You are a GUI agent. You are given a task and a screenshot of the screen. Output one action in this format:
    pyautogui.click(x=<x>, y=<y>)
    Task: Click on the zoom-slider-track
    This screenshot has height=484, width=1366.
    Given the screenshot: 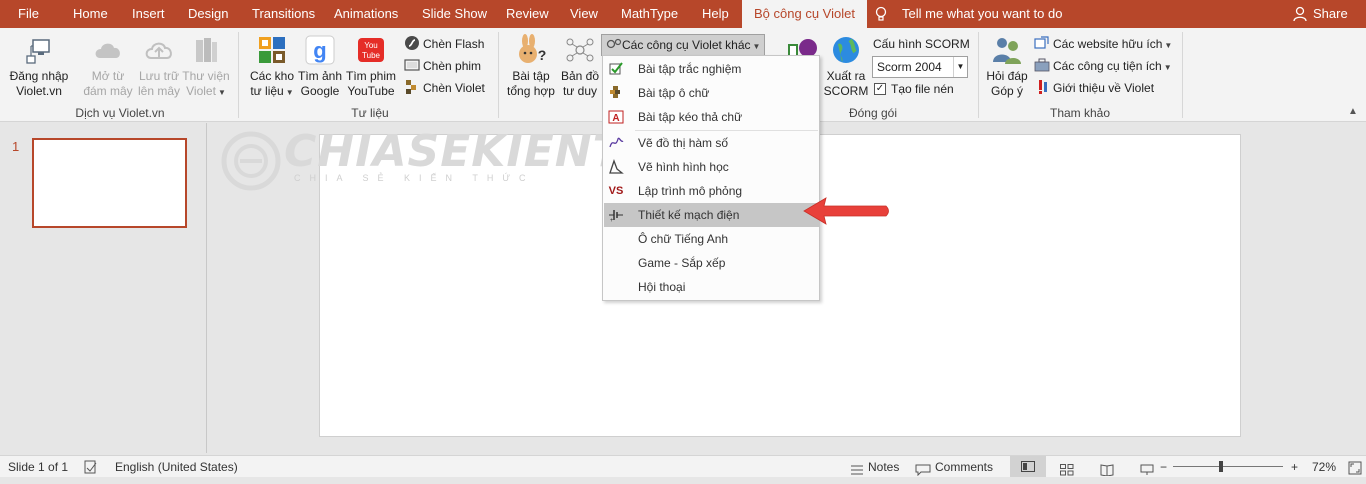 What is the action you would take?
    pyautogui.click(x=1228, y=466)
    